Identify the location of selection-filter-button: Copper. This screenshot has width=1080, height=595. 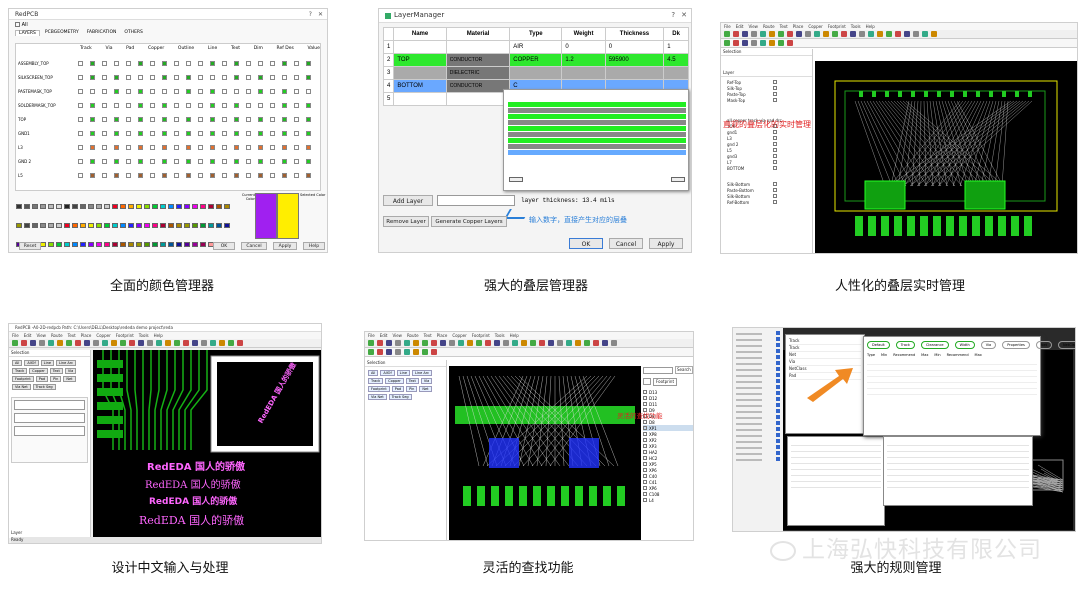
(38, 371).